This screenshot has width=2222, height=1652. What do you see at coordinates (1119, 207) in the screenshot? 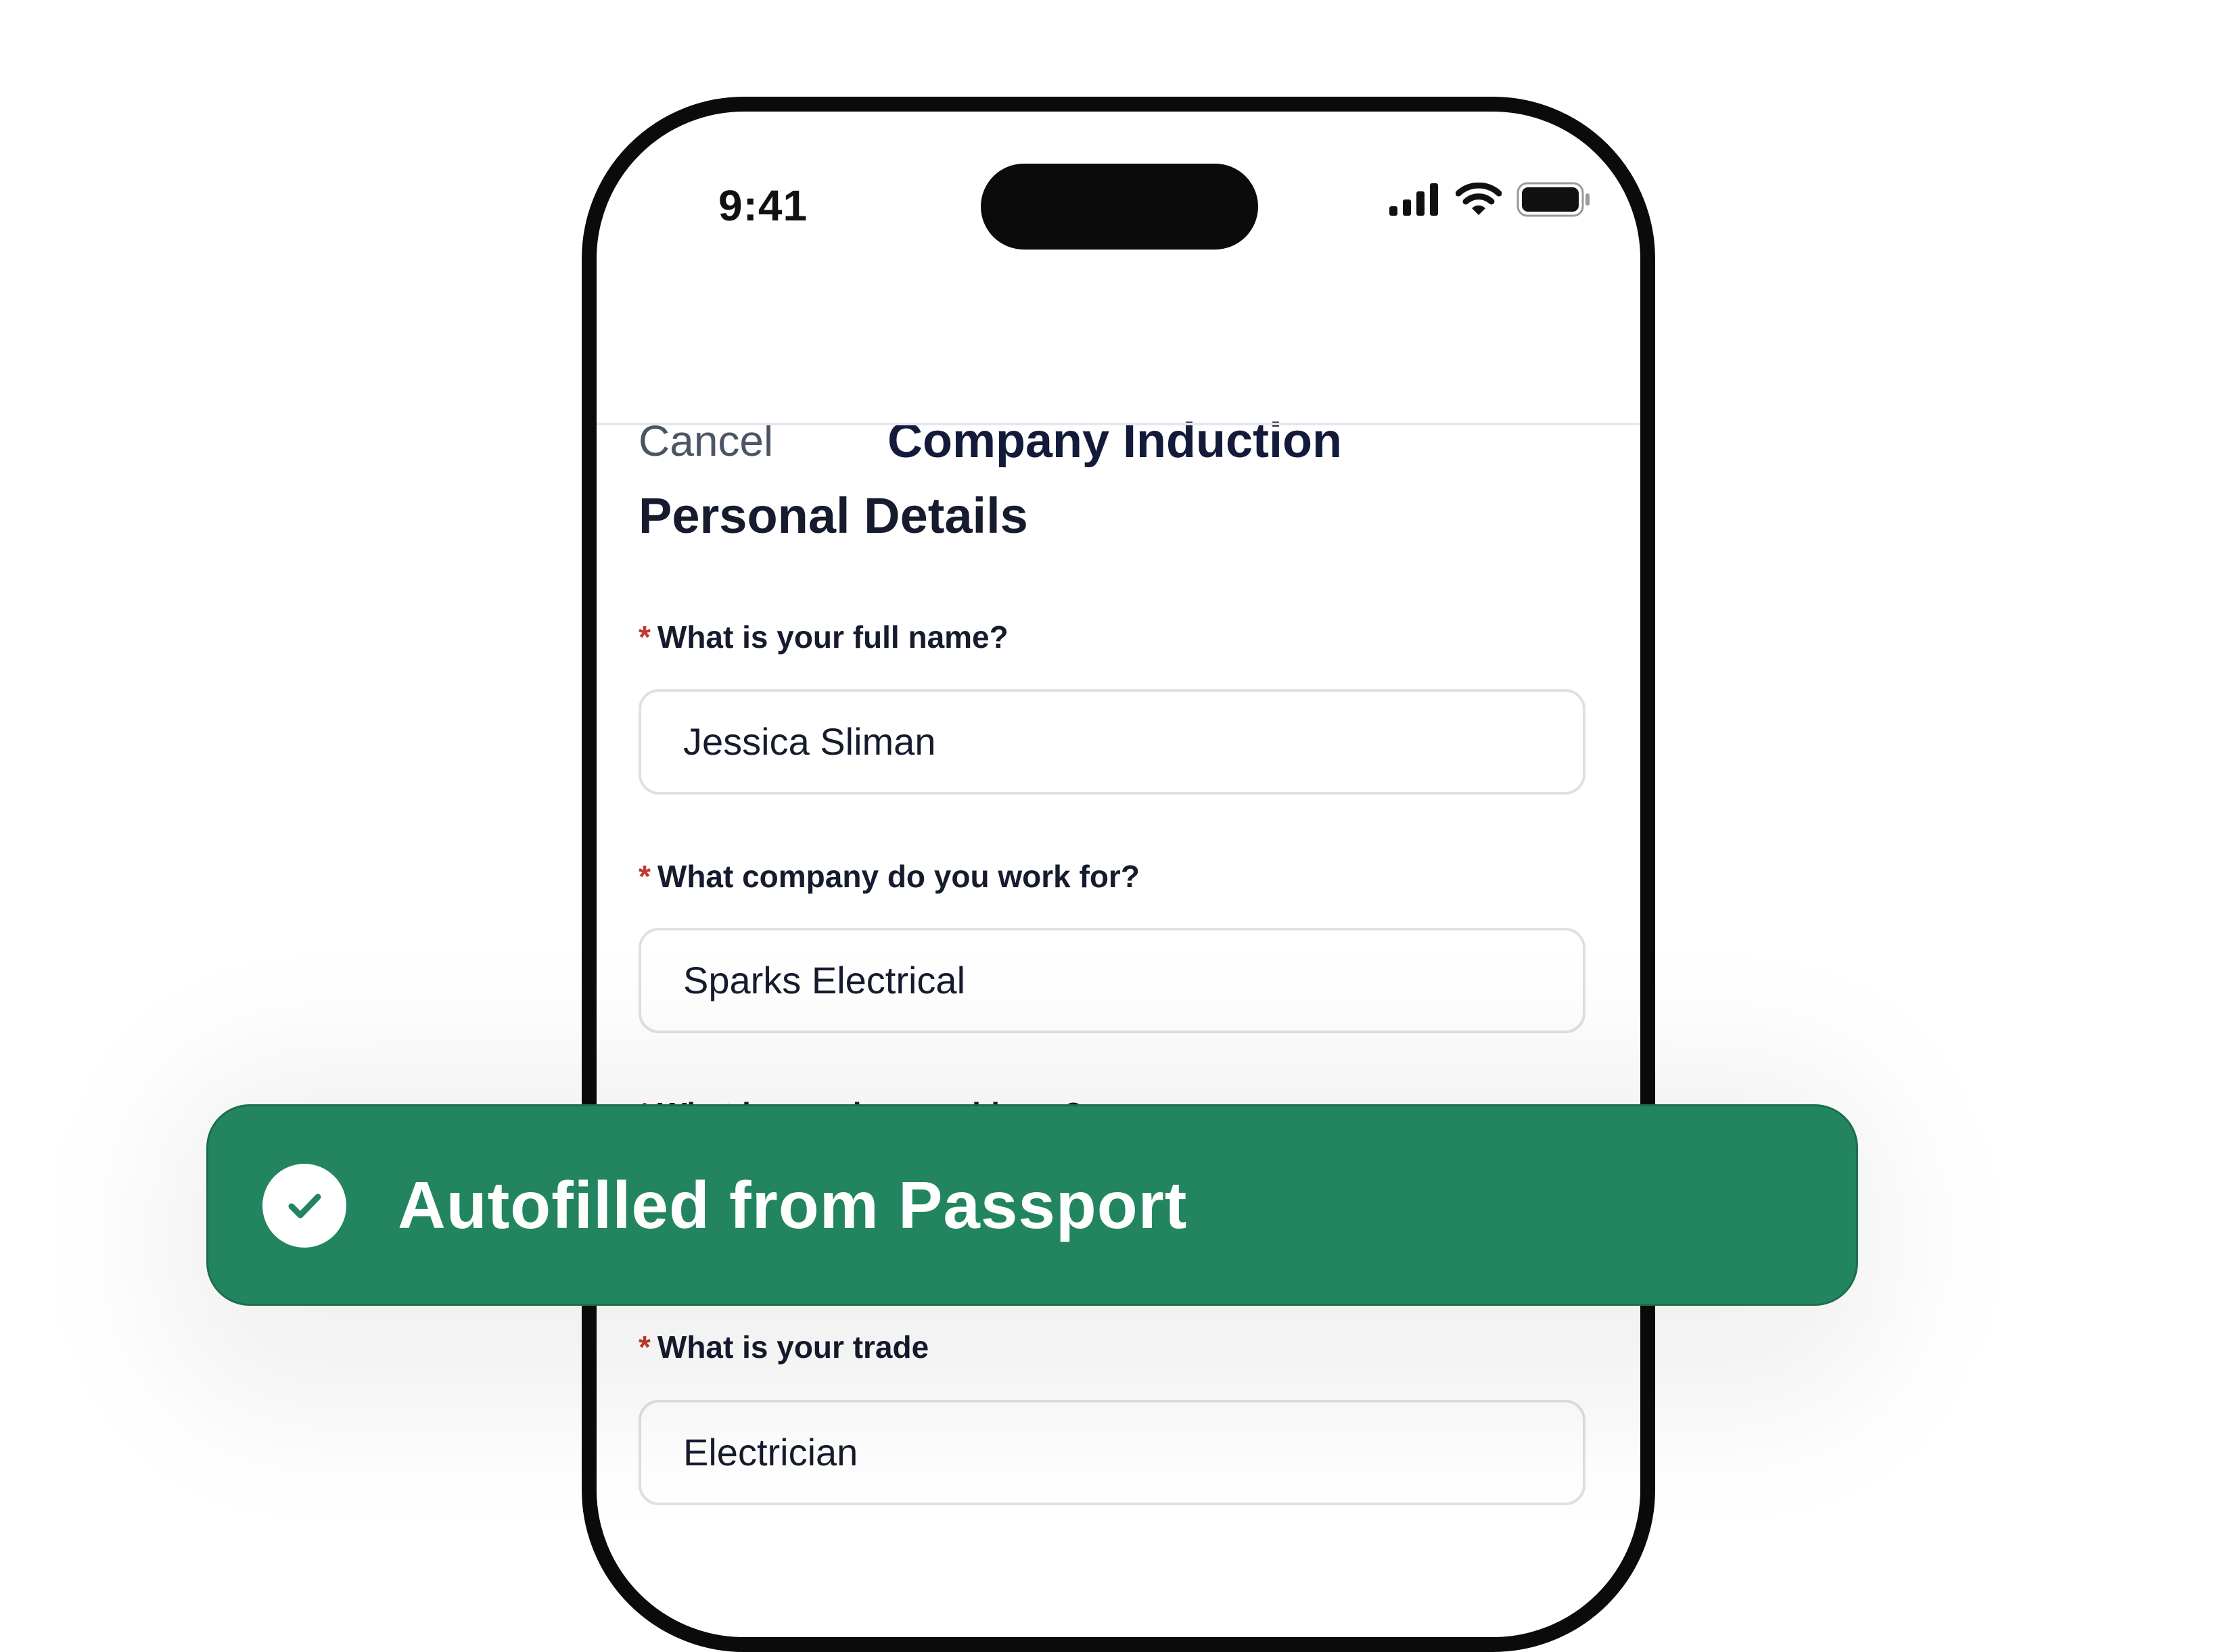
I see `dynamic-island` at bounding box center [1119, 207].